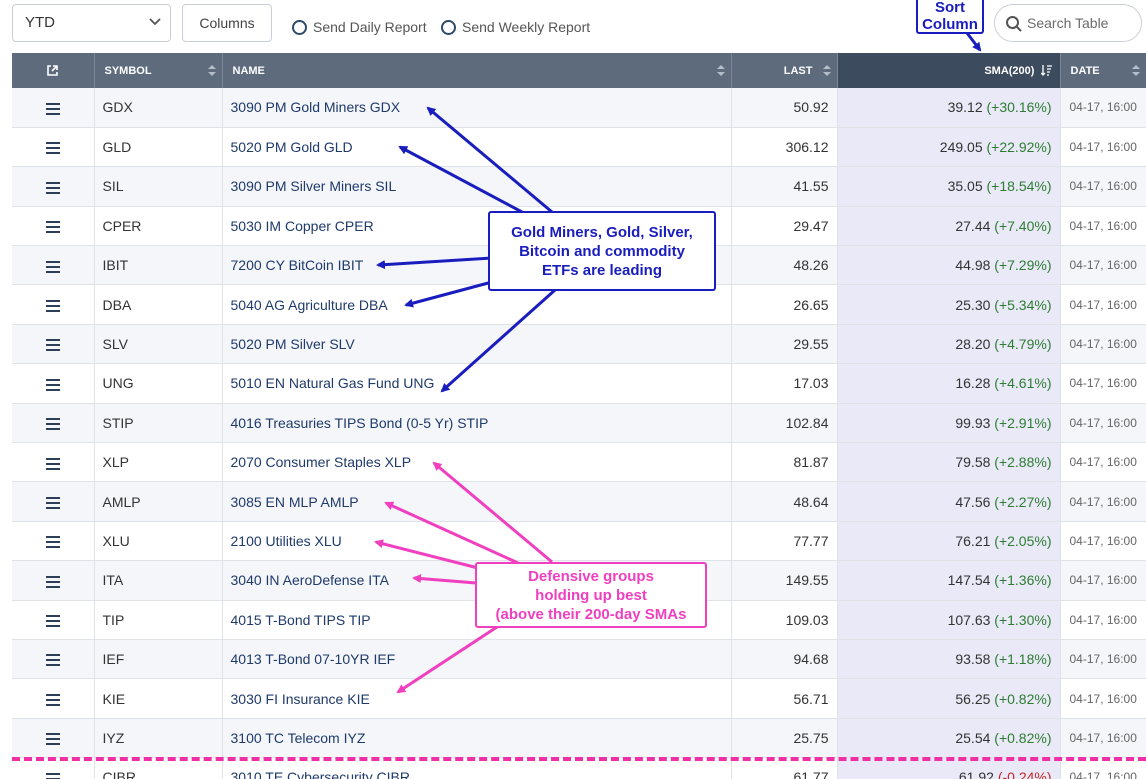  What do you see at coordinates (477, 186) in the screenshot?
I see `name-link: 3090 PM Silver Miners SIL` at bounding box center [477, 186].